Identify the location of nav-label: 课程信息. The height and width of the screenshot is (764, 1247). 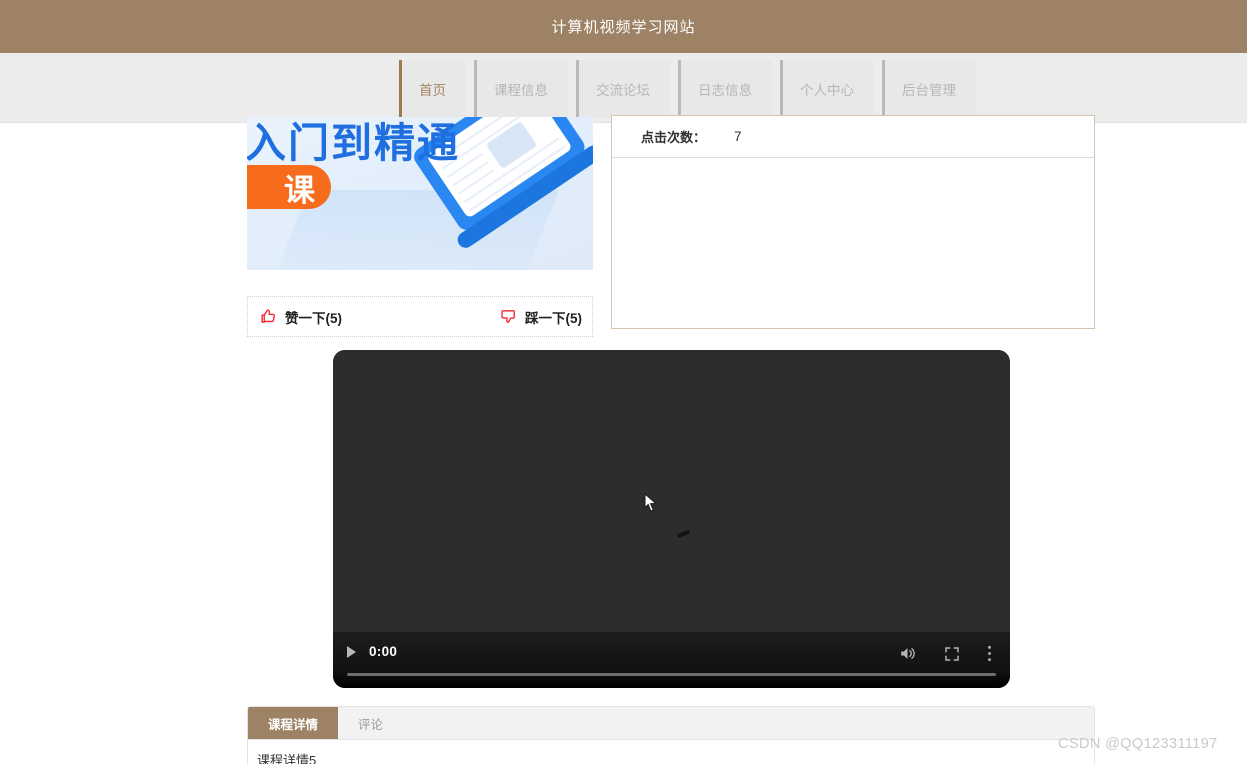
(521, 90).